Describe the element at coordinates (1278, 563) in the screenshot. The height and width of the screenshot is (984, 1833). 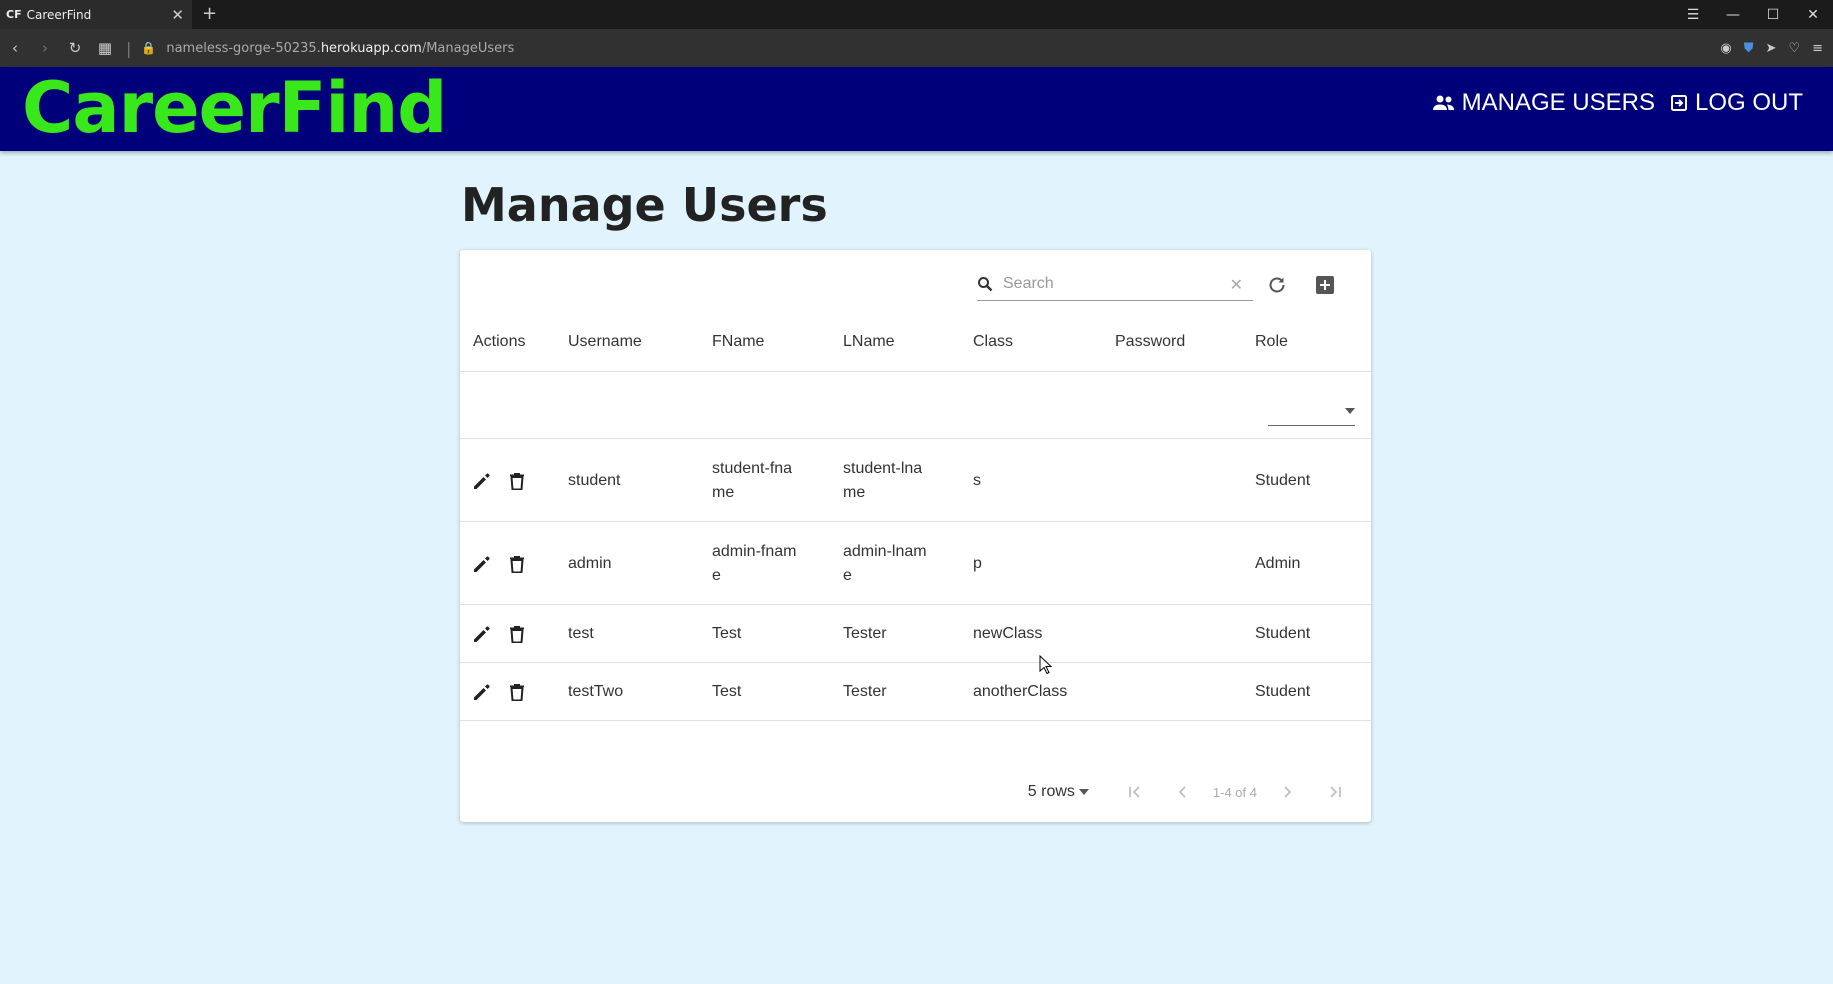
I see `cell-role: Admin` at that location.